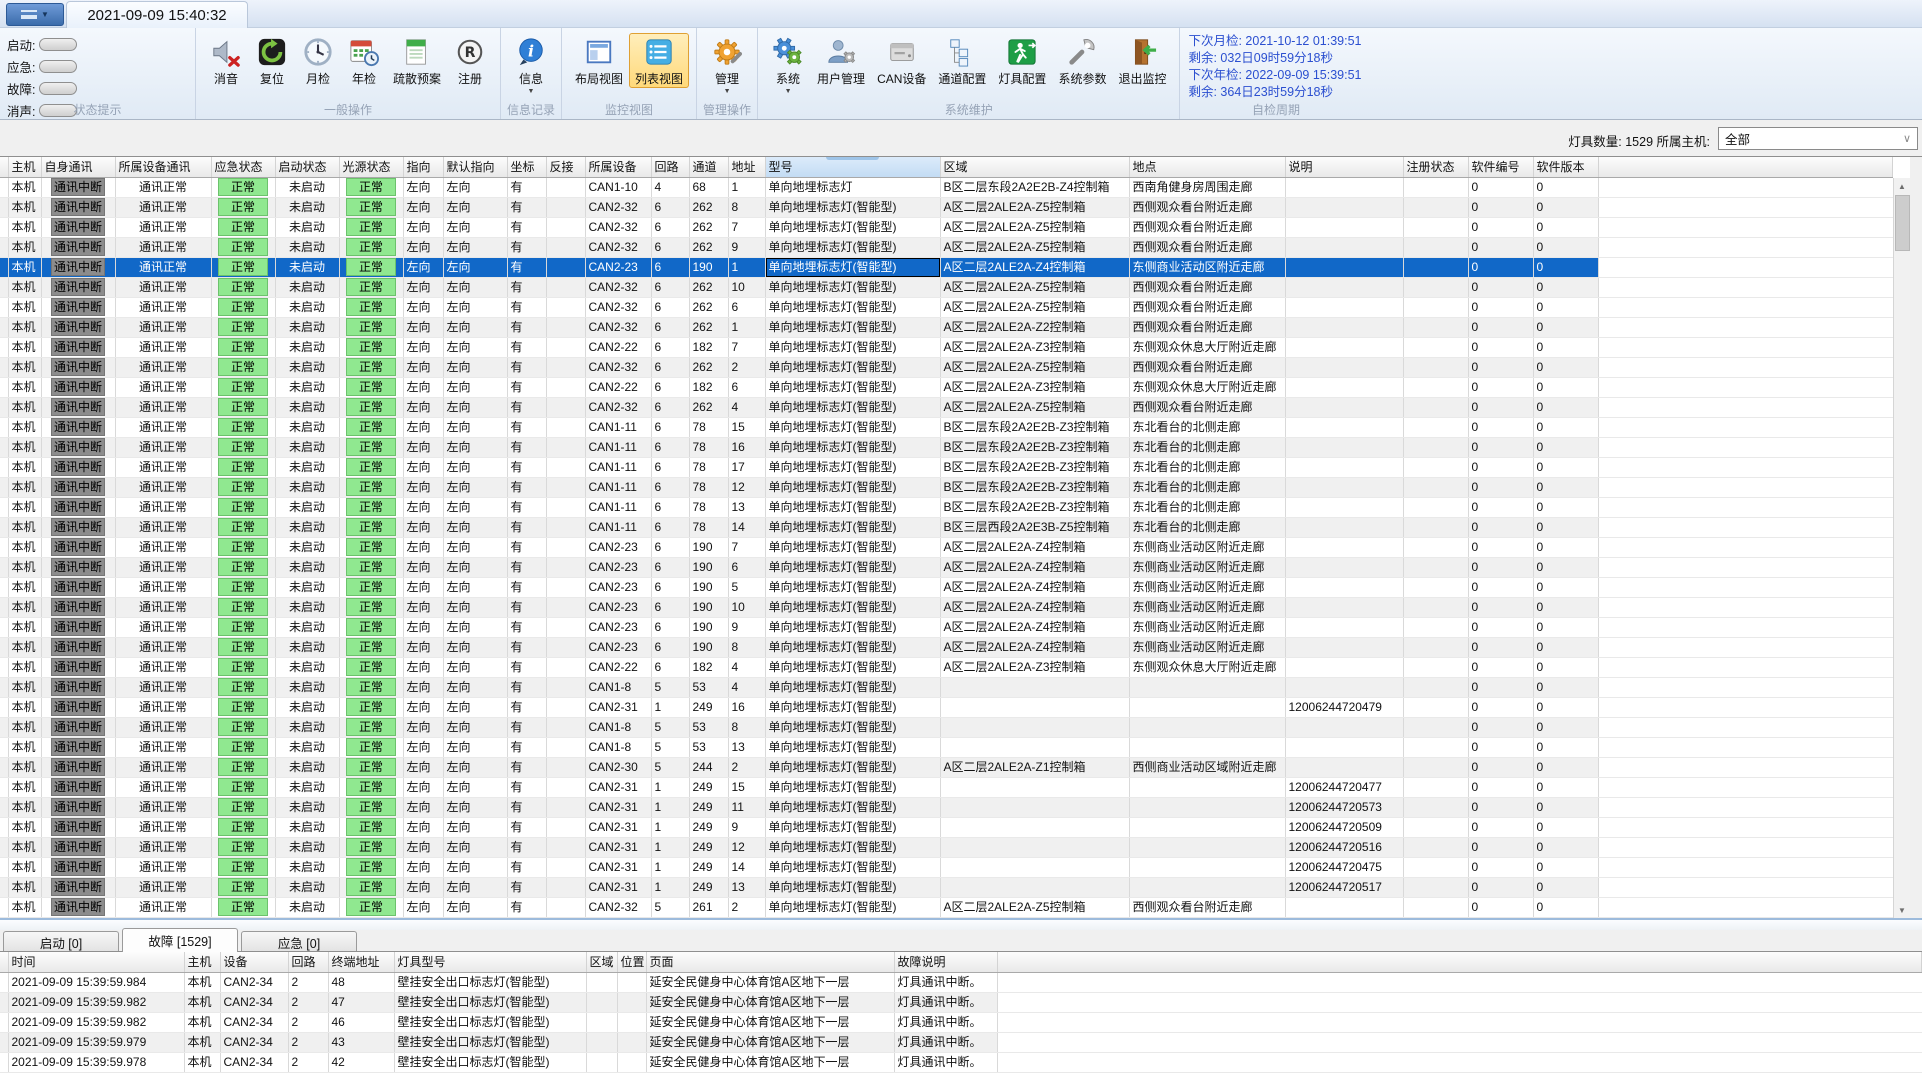  What do you see at coordinates (632, 1042) in the screenshot?
I see `cell-position` at bounding box center [632, 1042].